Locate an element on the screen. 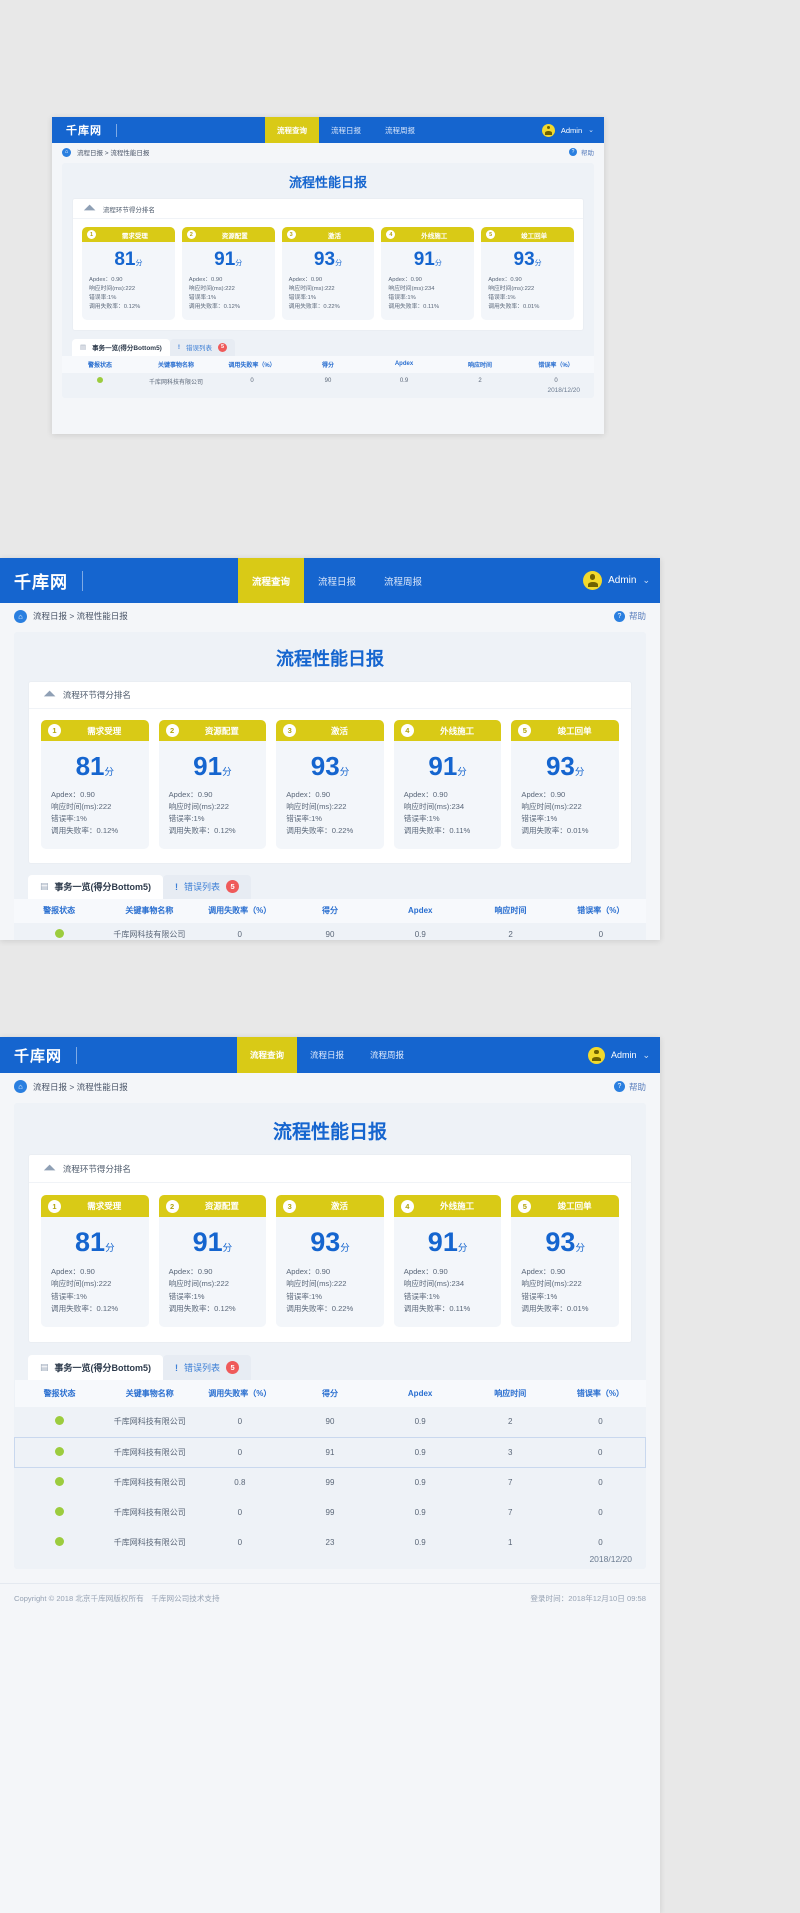 This screenshot has height=1913, width=800. rank-badge: 3 is located at coordinates (290, 730).